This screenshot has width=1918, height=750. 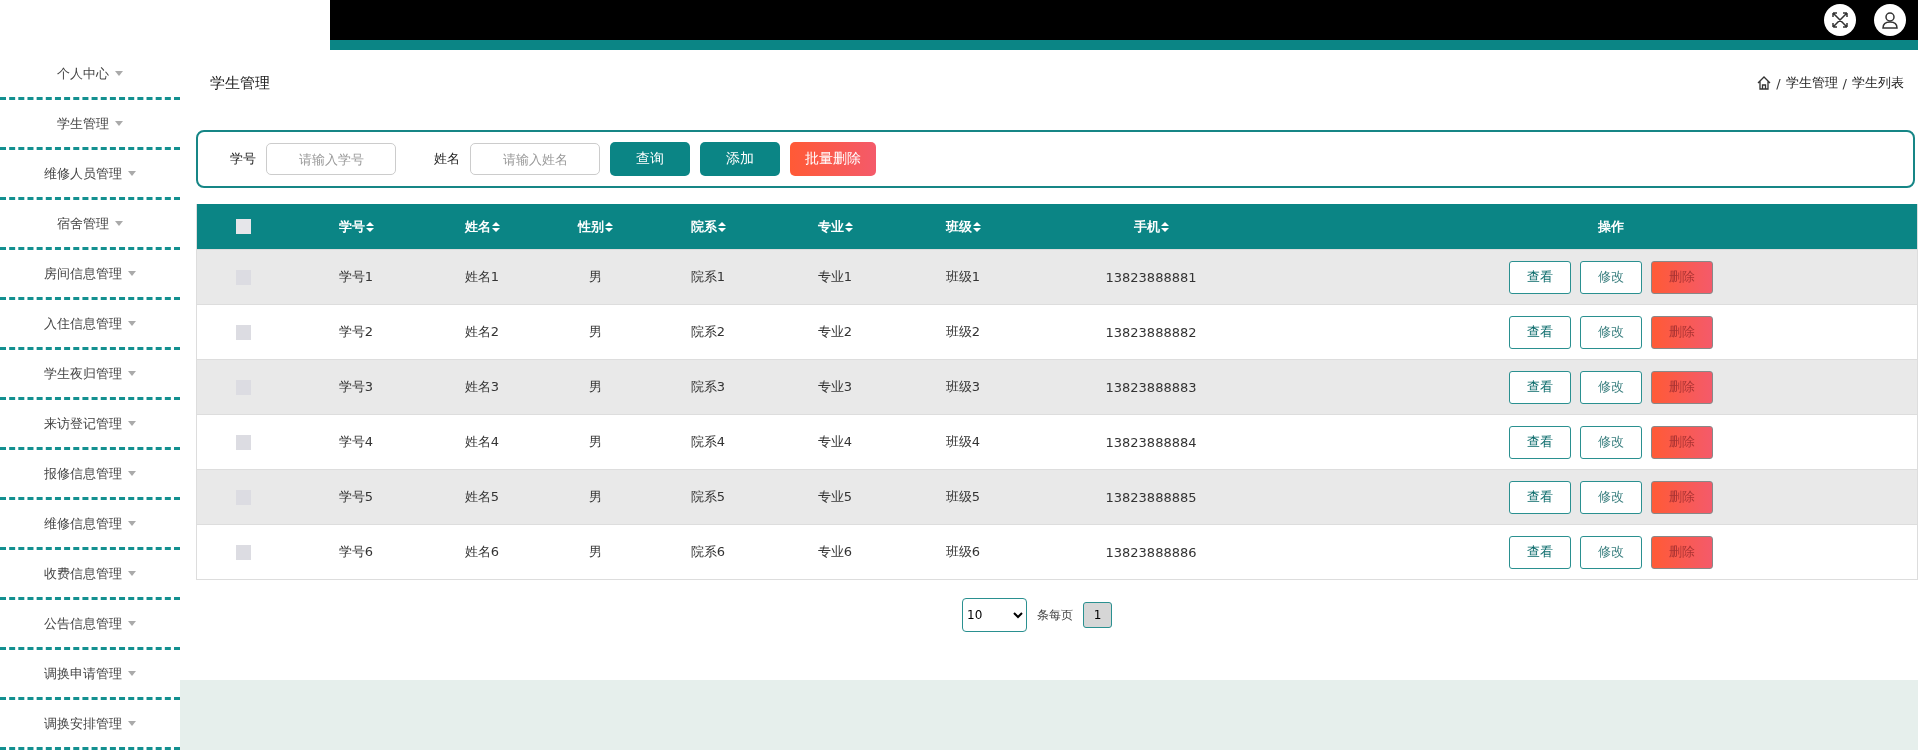 I want to click on sidebar-item: 个人中心, so click(x=90, y=75).